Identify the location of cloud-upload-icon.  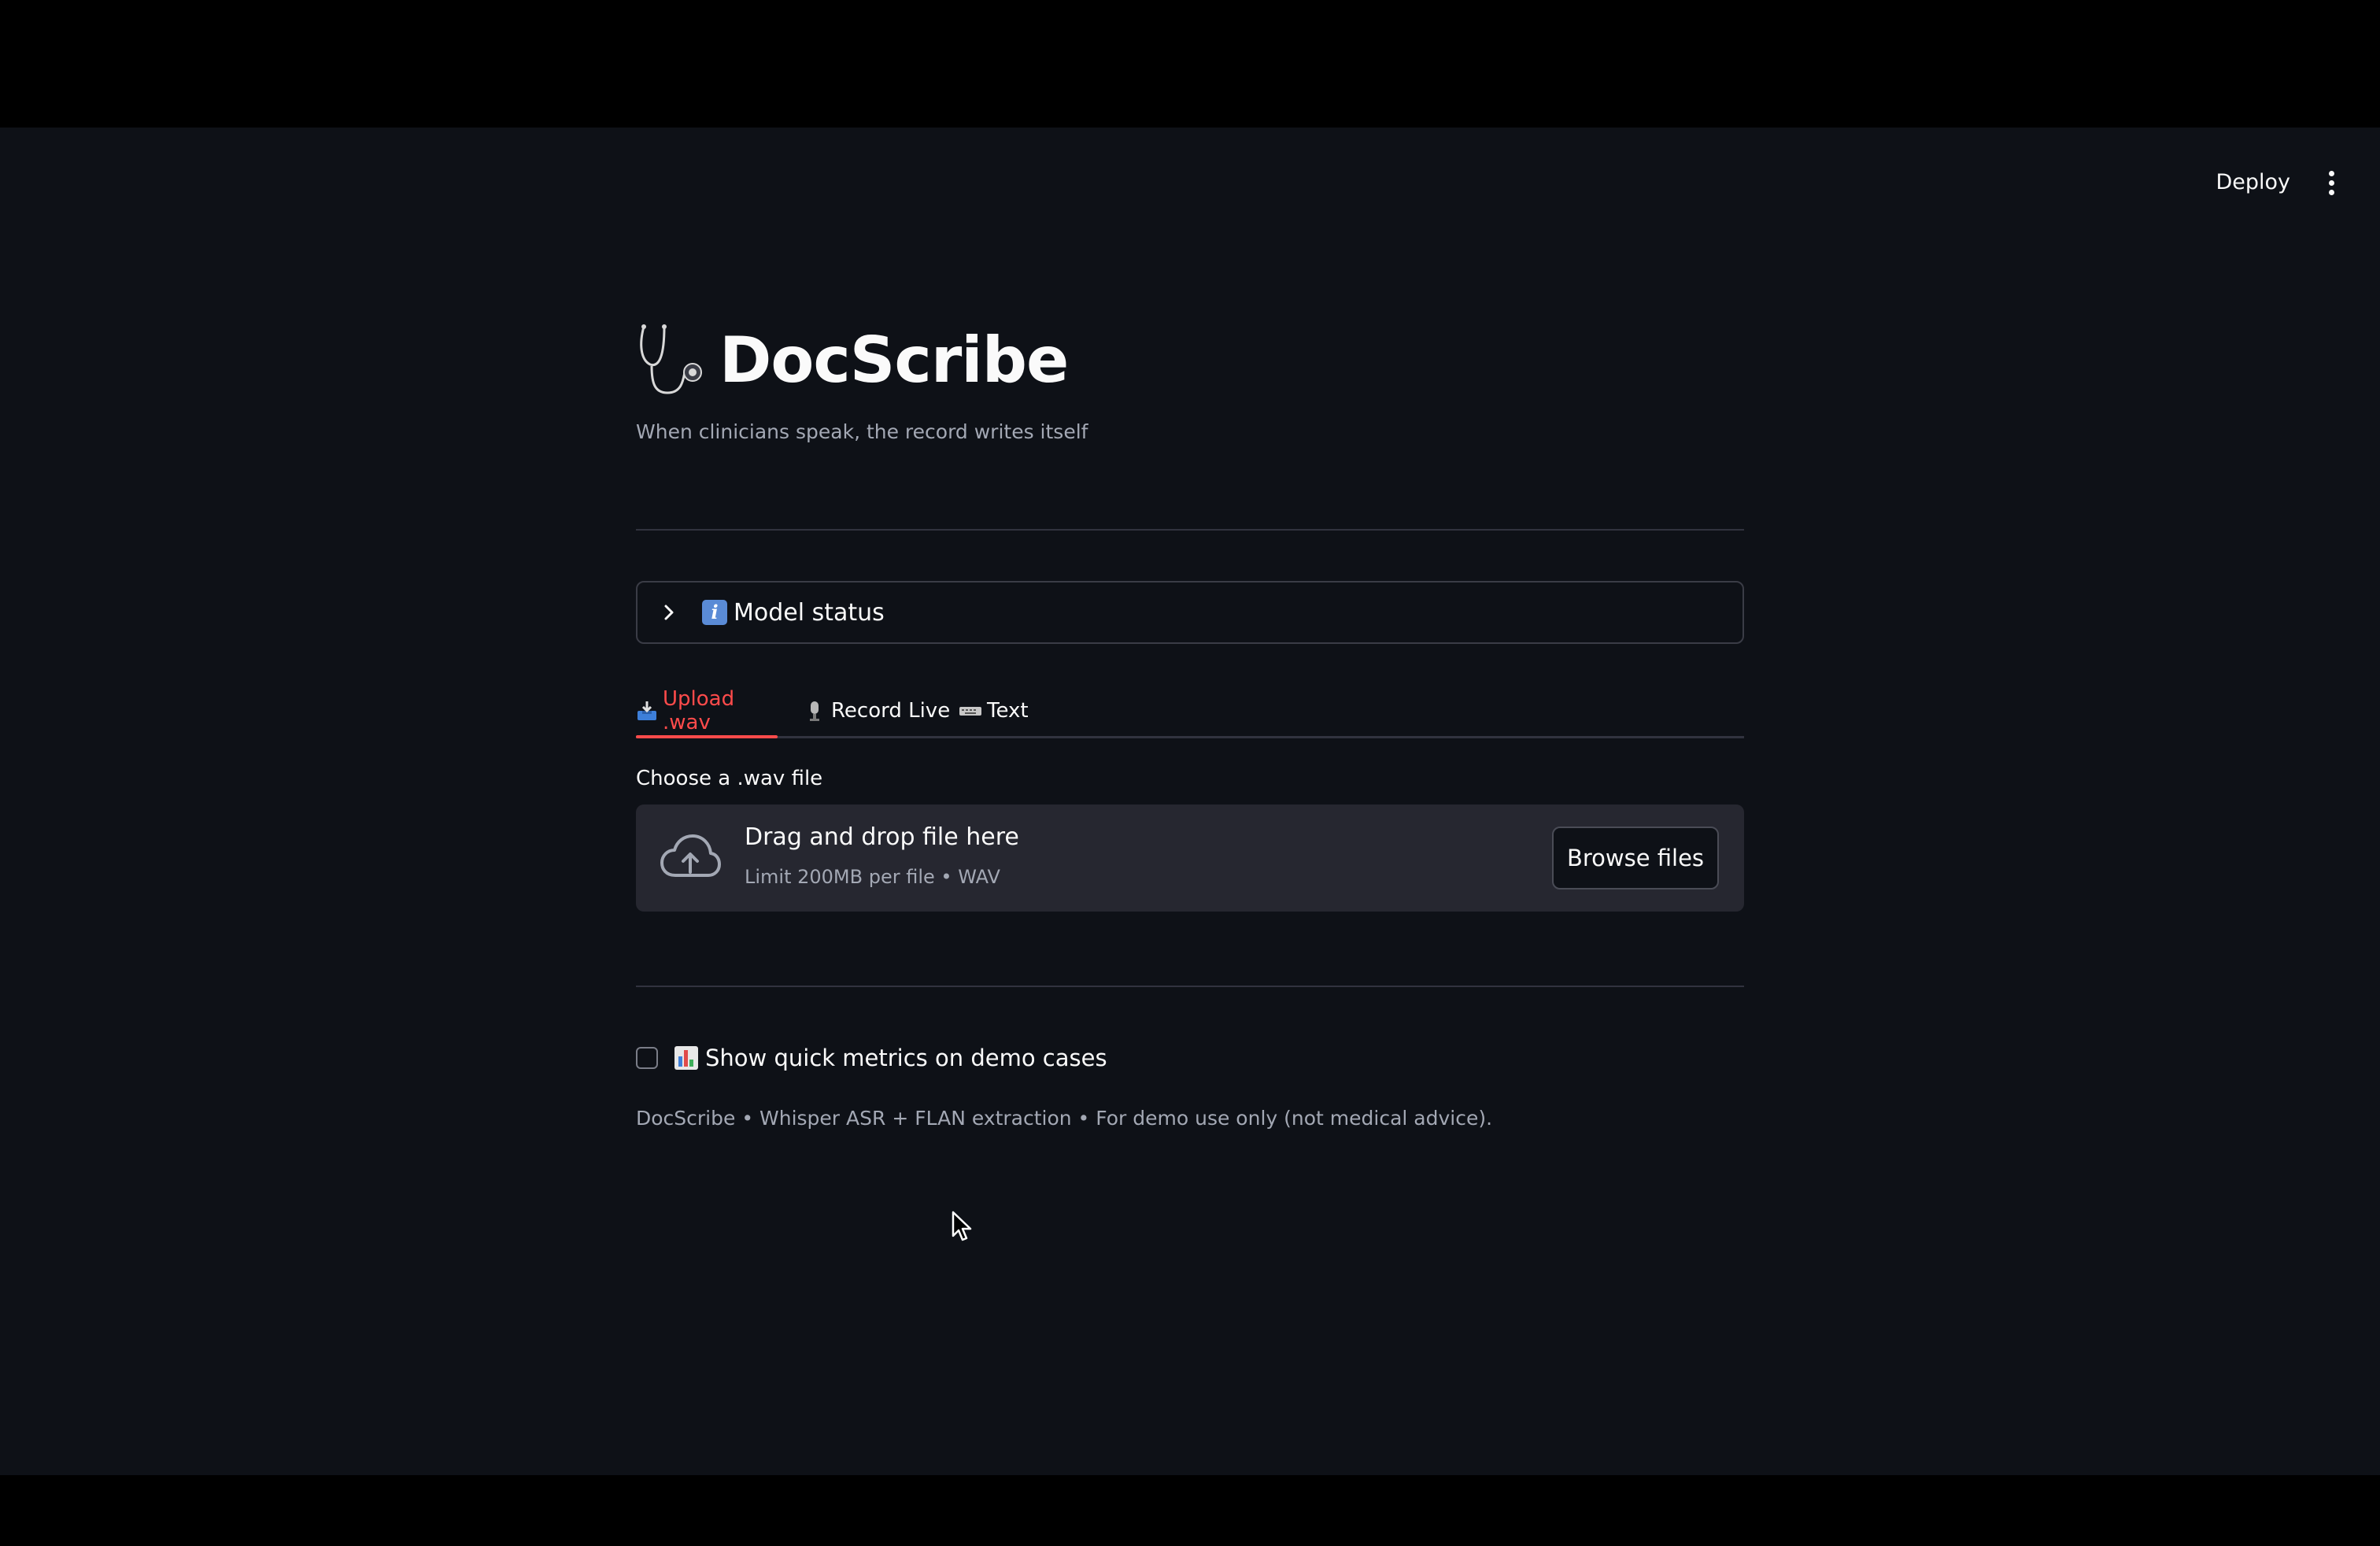
(690, 855).